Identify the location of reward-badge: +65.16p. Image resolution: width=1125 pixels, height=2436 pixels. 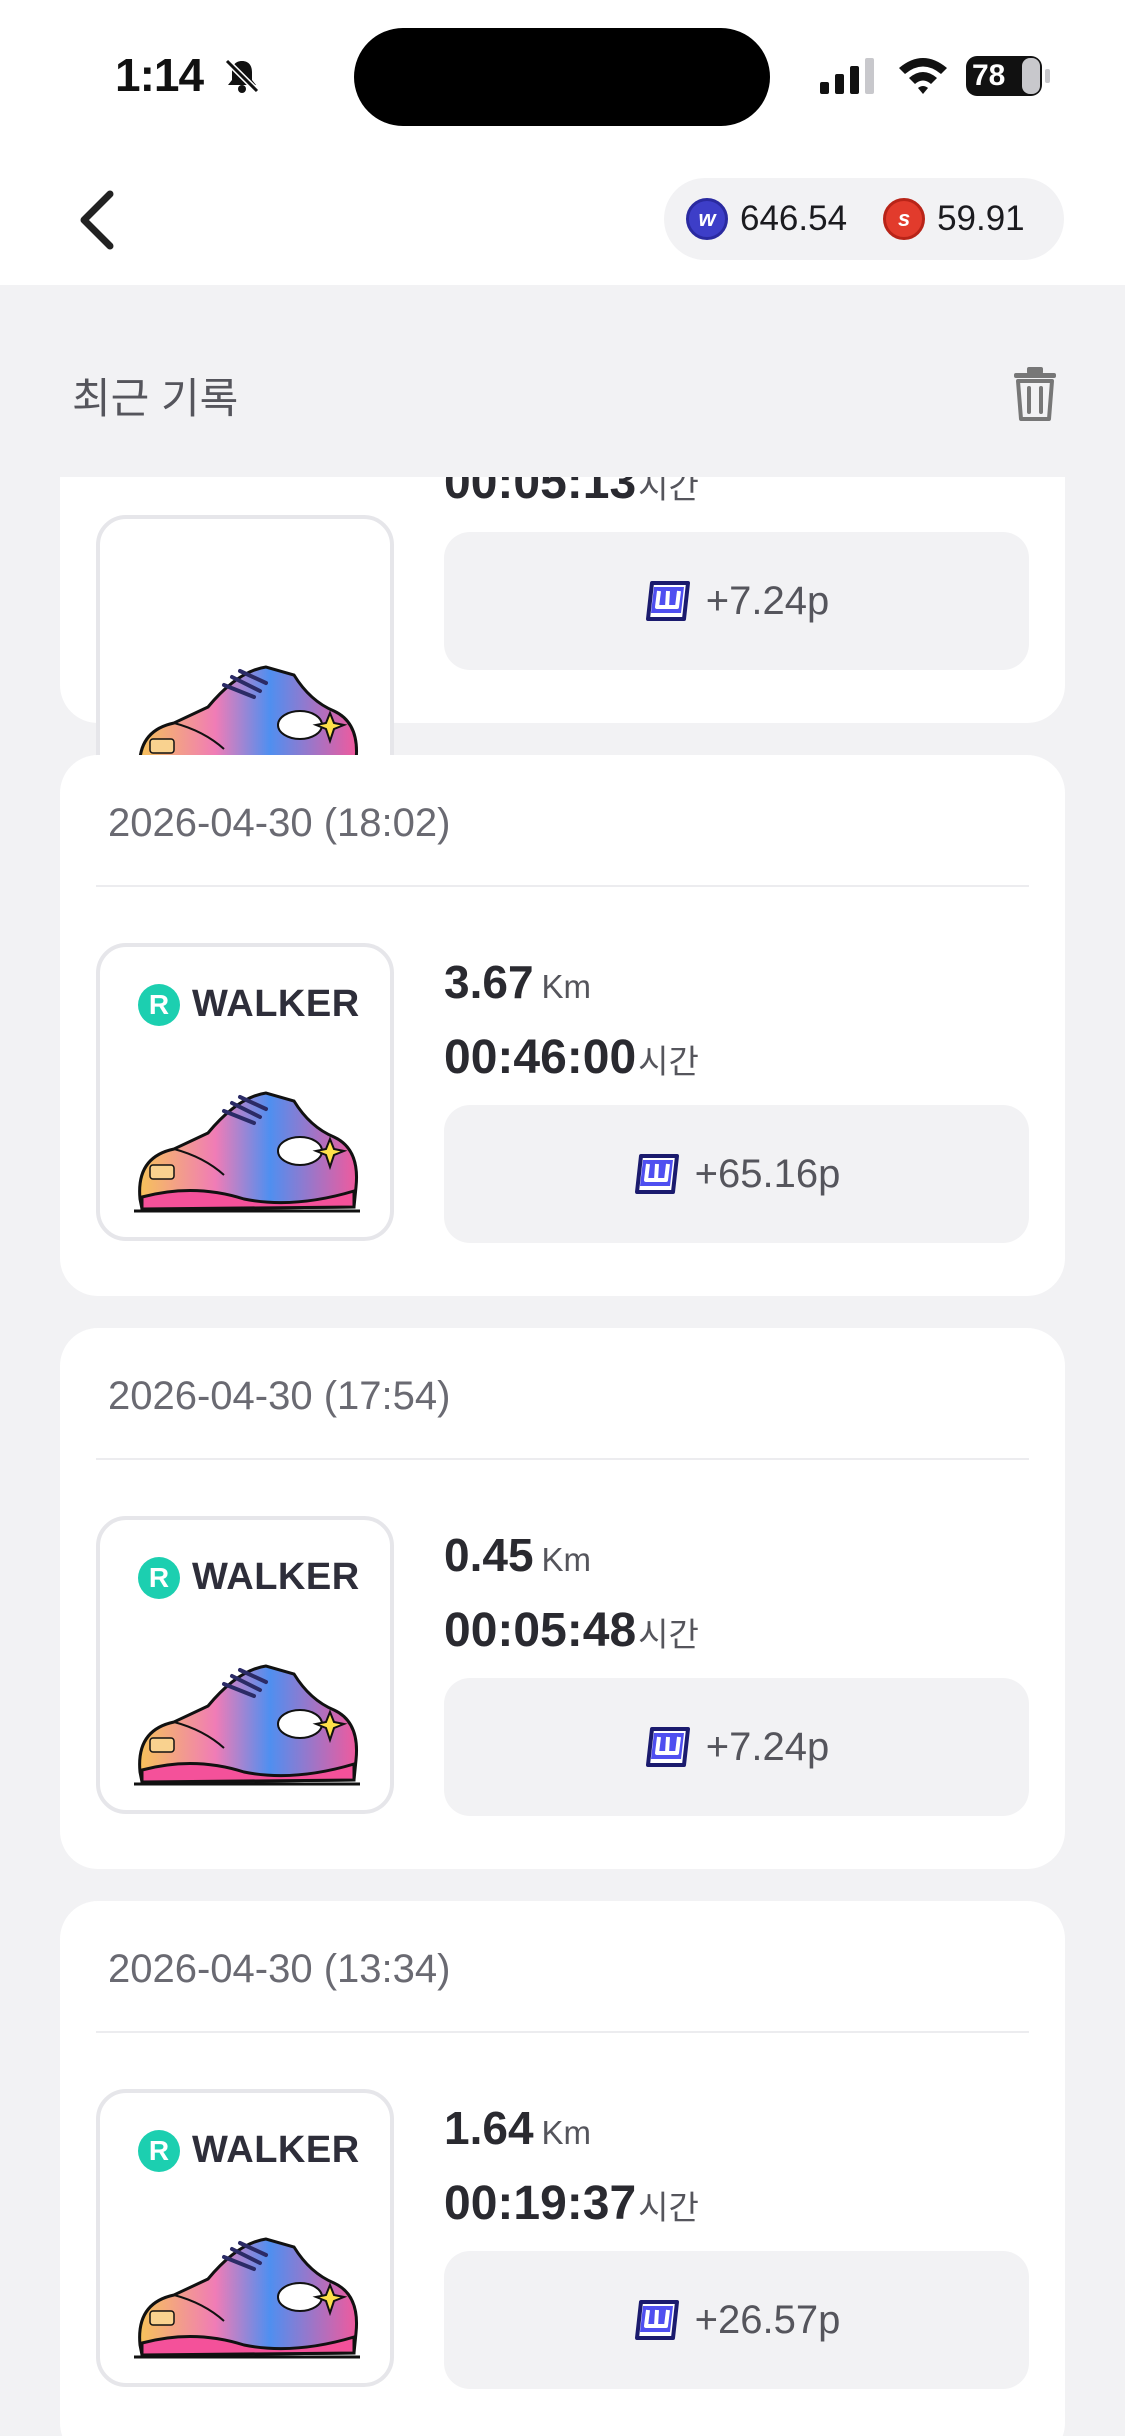
(736, 1174).